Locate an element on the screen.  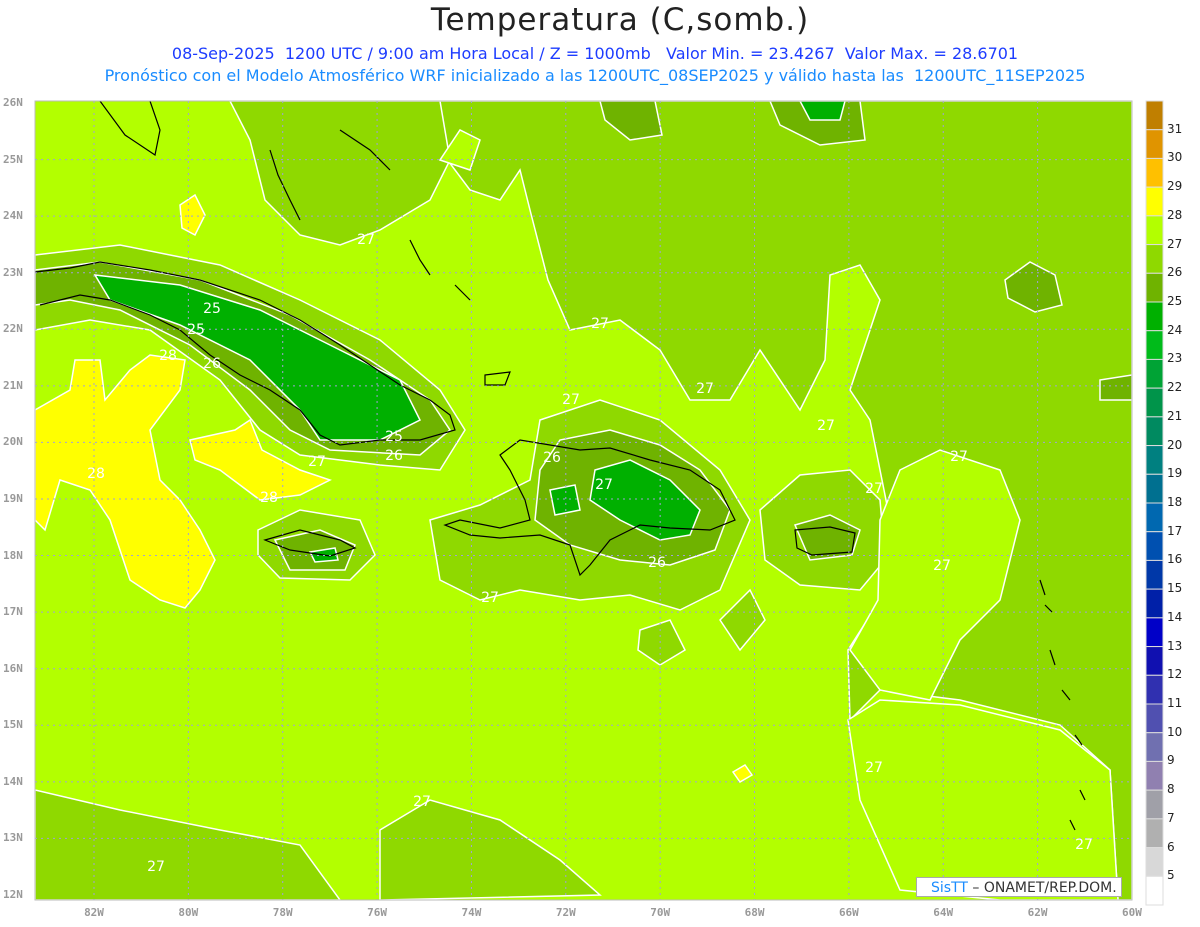
colorbar-label: 11 is located at coordinates (1175, 703).